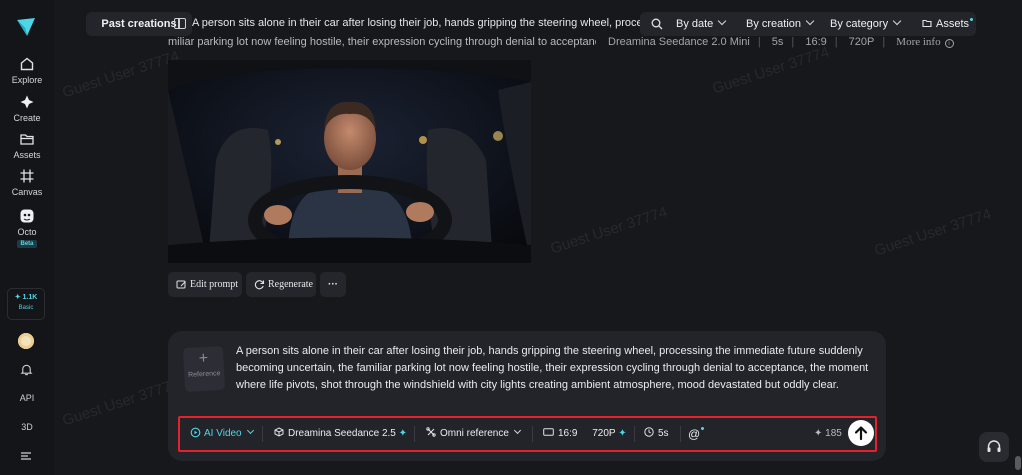 This screenshot has height=475, width=1022. I want to click on mention-label: @, so click(694, 434).